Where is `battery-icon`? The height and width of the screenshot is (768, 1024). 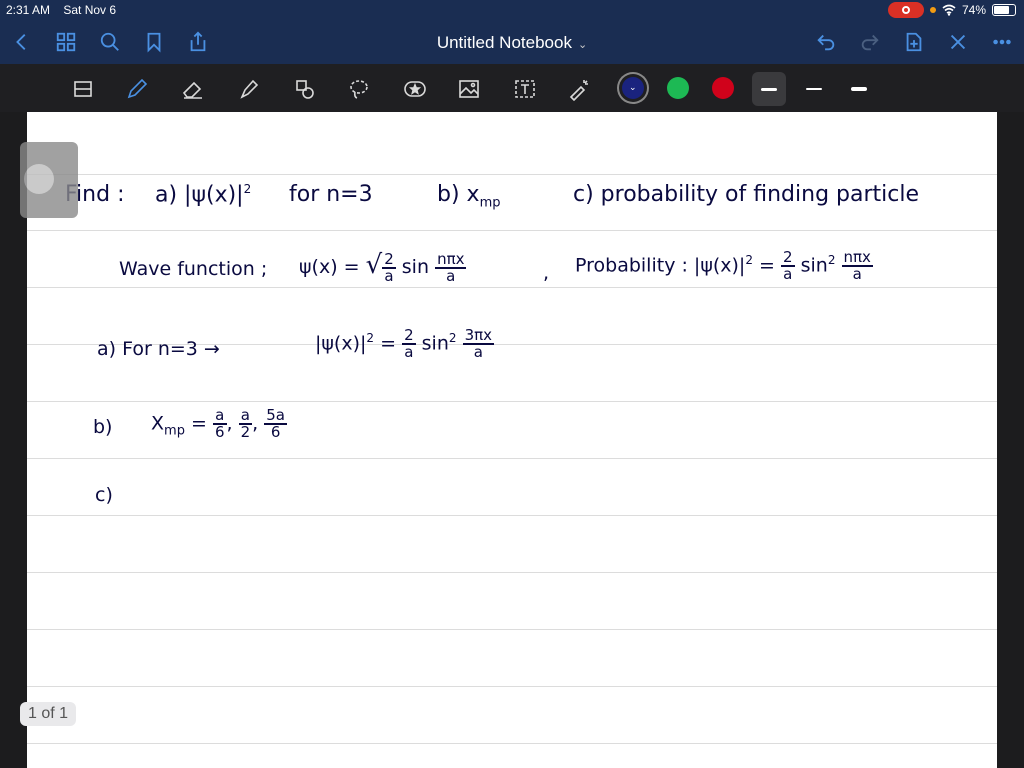 battery-icon is located at coordinates (1004, 10).